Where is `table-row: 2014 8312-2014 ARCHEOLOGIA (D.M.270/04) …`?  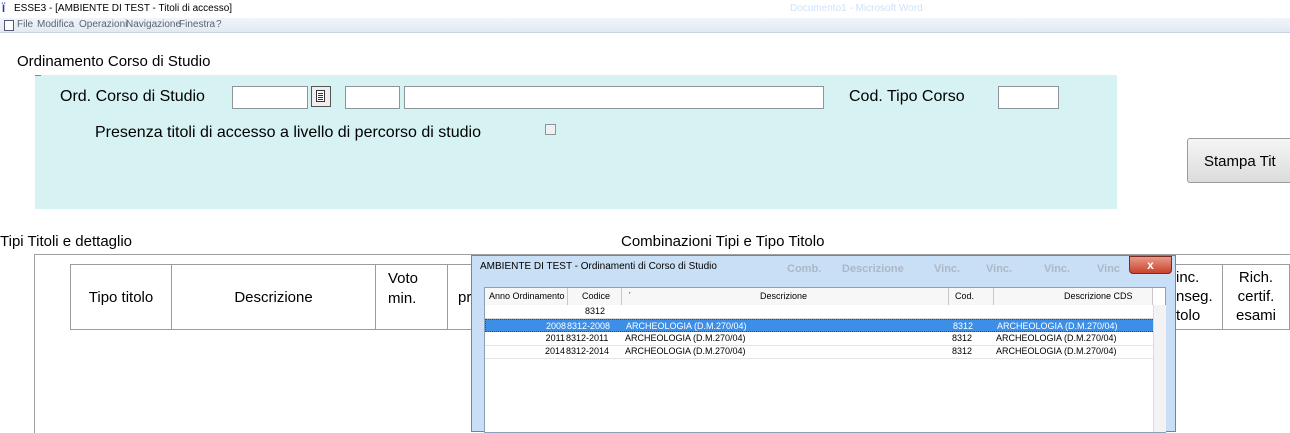
table-row: 2014 8312-2014 ARCHEOLOGIA (D.M.270/04) … is located at coordinates (820, 352).